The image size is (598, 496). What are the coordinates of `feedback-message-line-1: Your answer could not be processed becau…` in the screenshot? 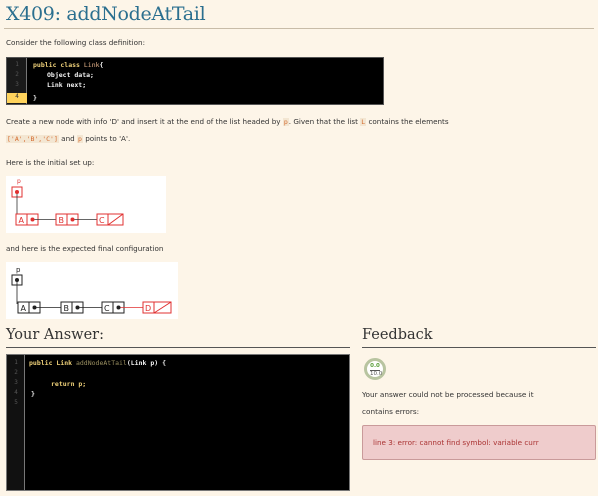 It's located at (448, 394).